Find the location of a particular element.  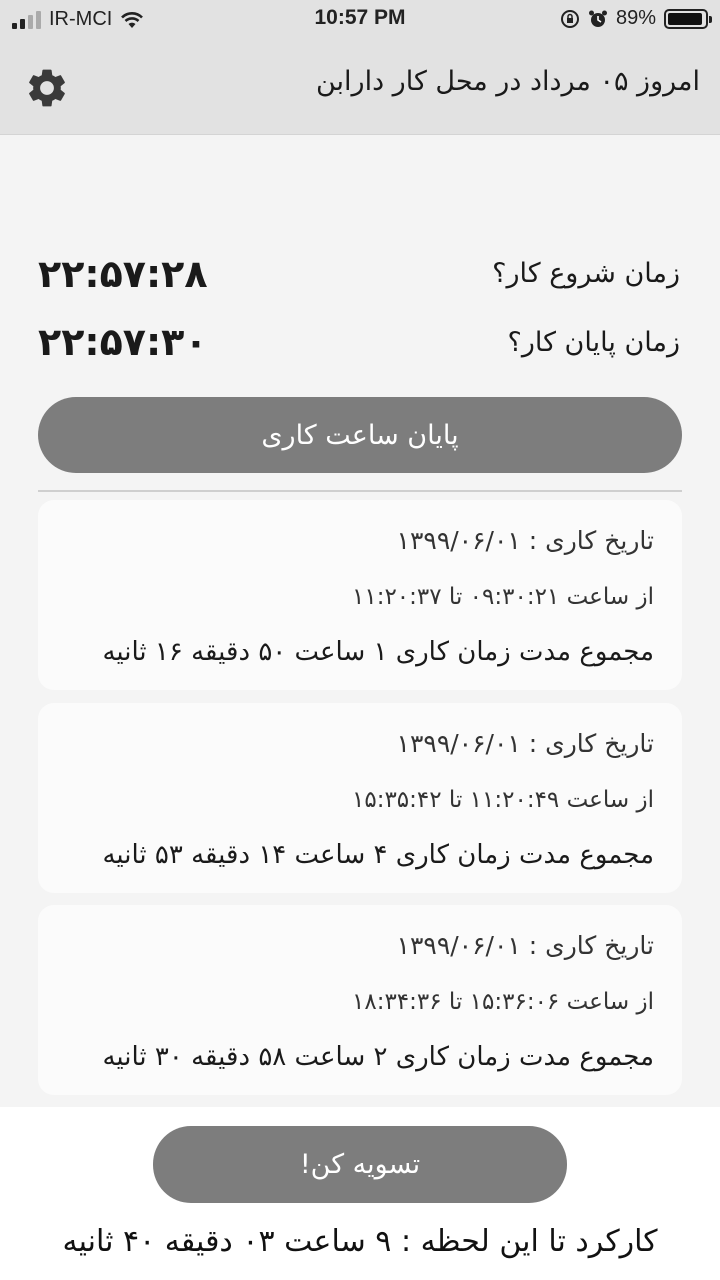

end-time-label: زمان پایان کار؟ is located at coordinates (593, 342).